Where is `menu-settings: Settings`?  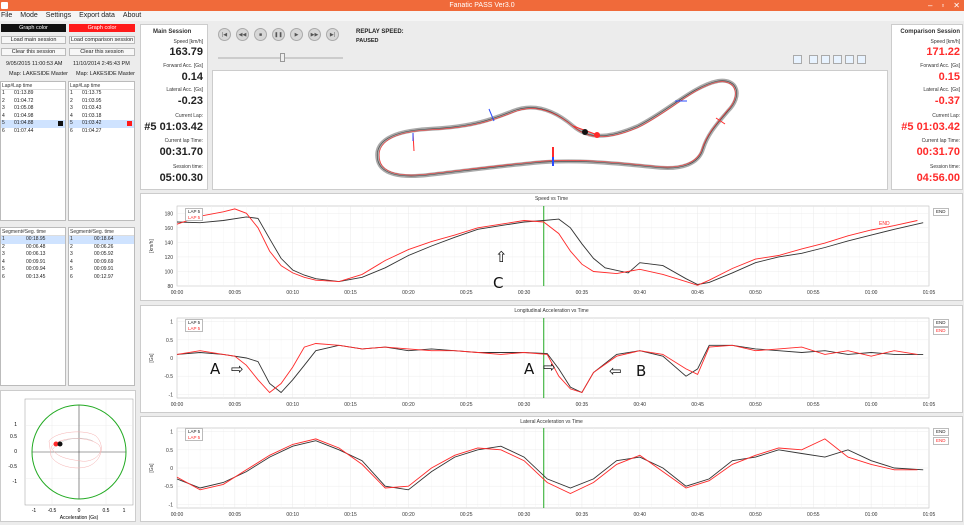
menu-settings: Settings is located at coordinates (58, 16).